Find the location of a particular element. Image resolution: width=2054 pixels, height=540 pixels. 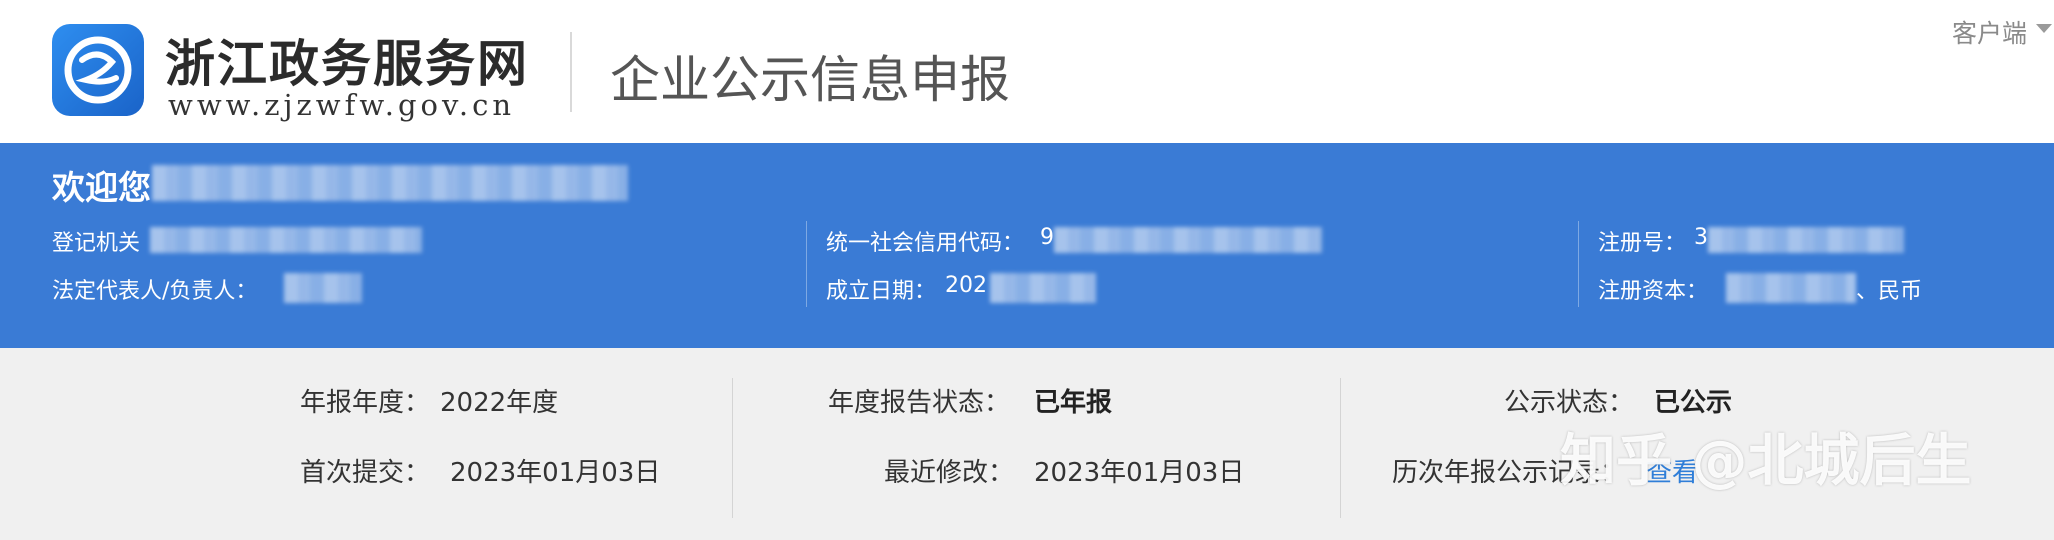

legal-rep-redacted is located at coordinates (323, 288).